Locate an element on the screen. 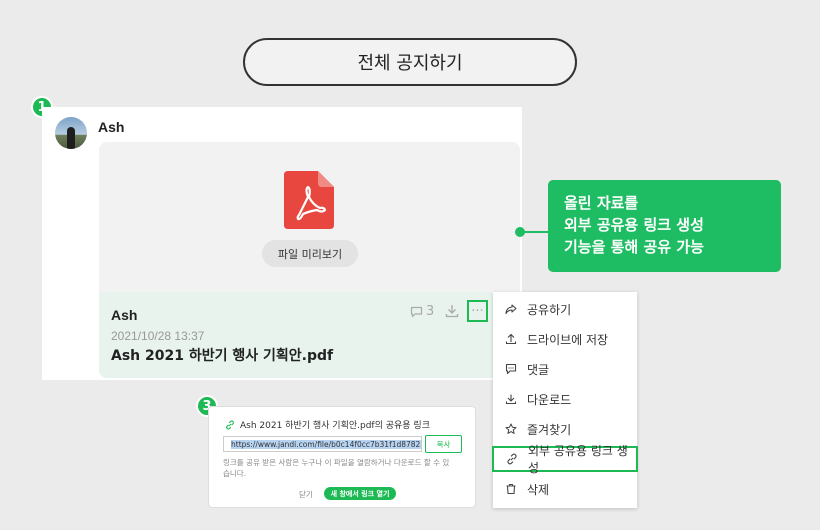  callout-line-3: 기능을 통해 공유 가능 is located at coordinates (634, 247).